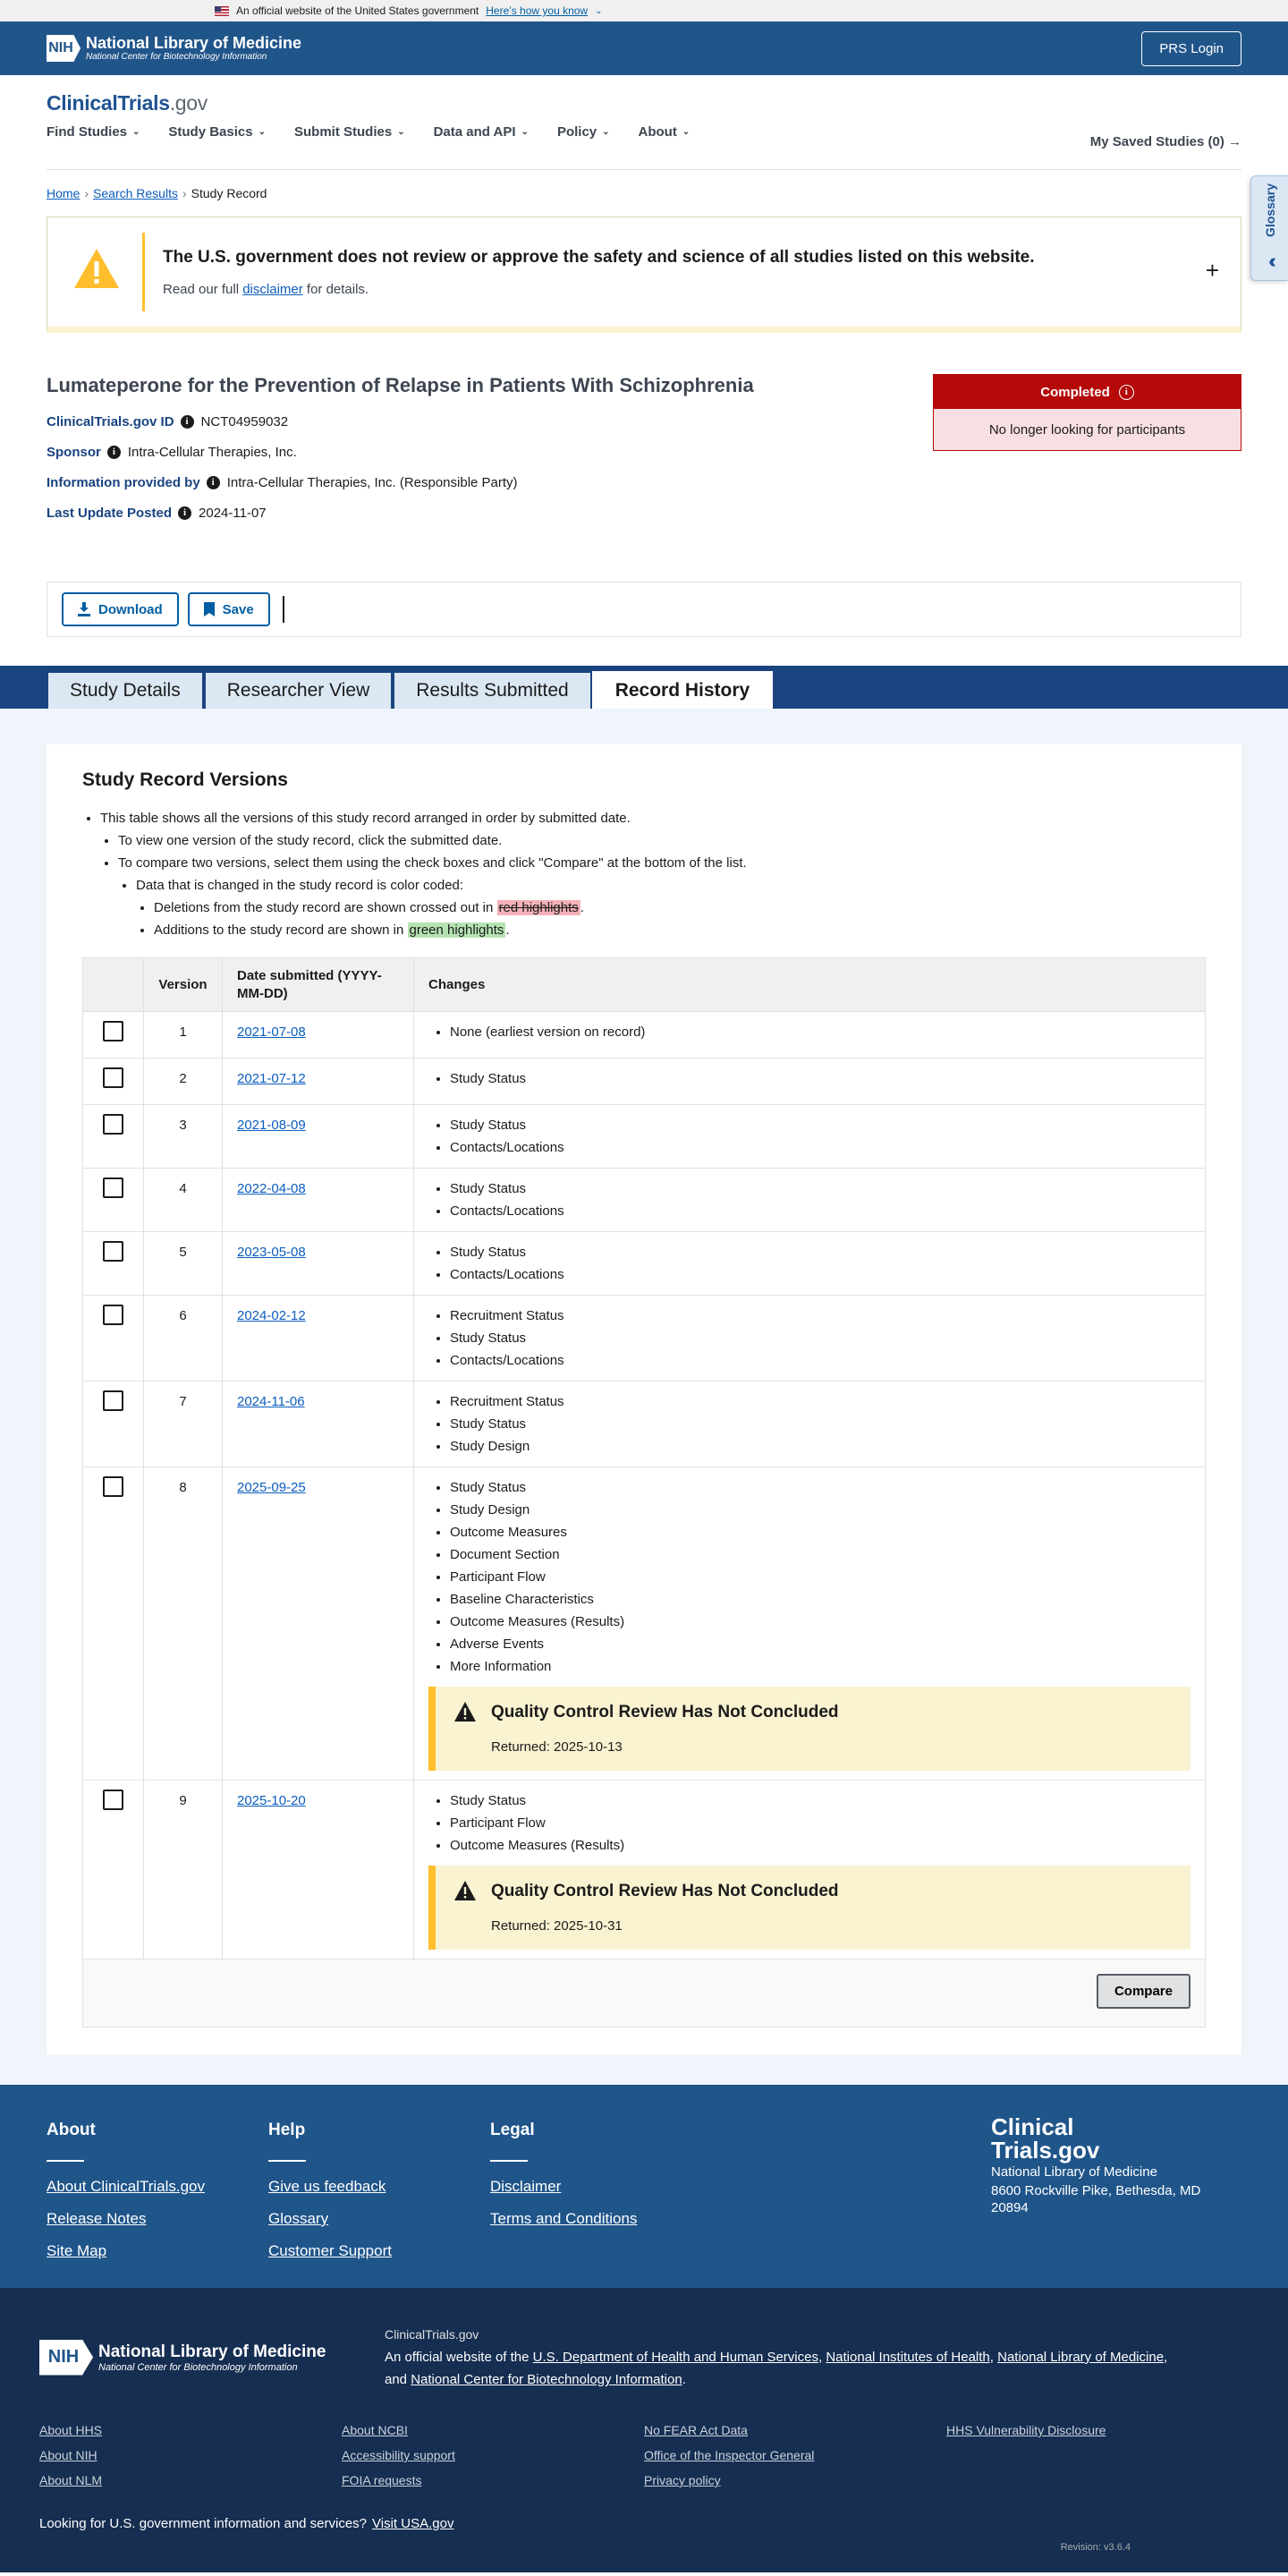  I want to click on compare-button: Compare, so click(1143, 1991).